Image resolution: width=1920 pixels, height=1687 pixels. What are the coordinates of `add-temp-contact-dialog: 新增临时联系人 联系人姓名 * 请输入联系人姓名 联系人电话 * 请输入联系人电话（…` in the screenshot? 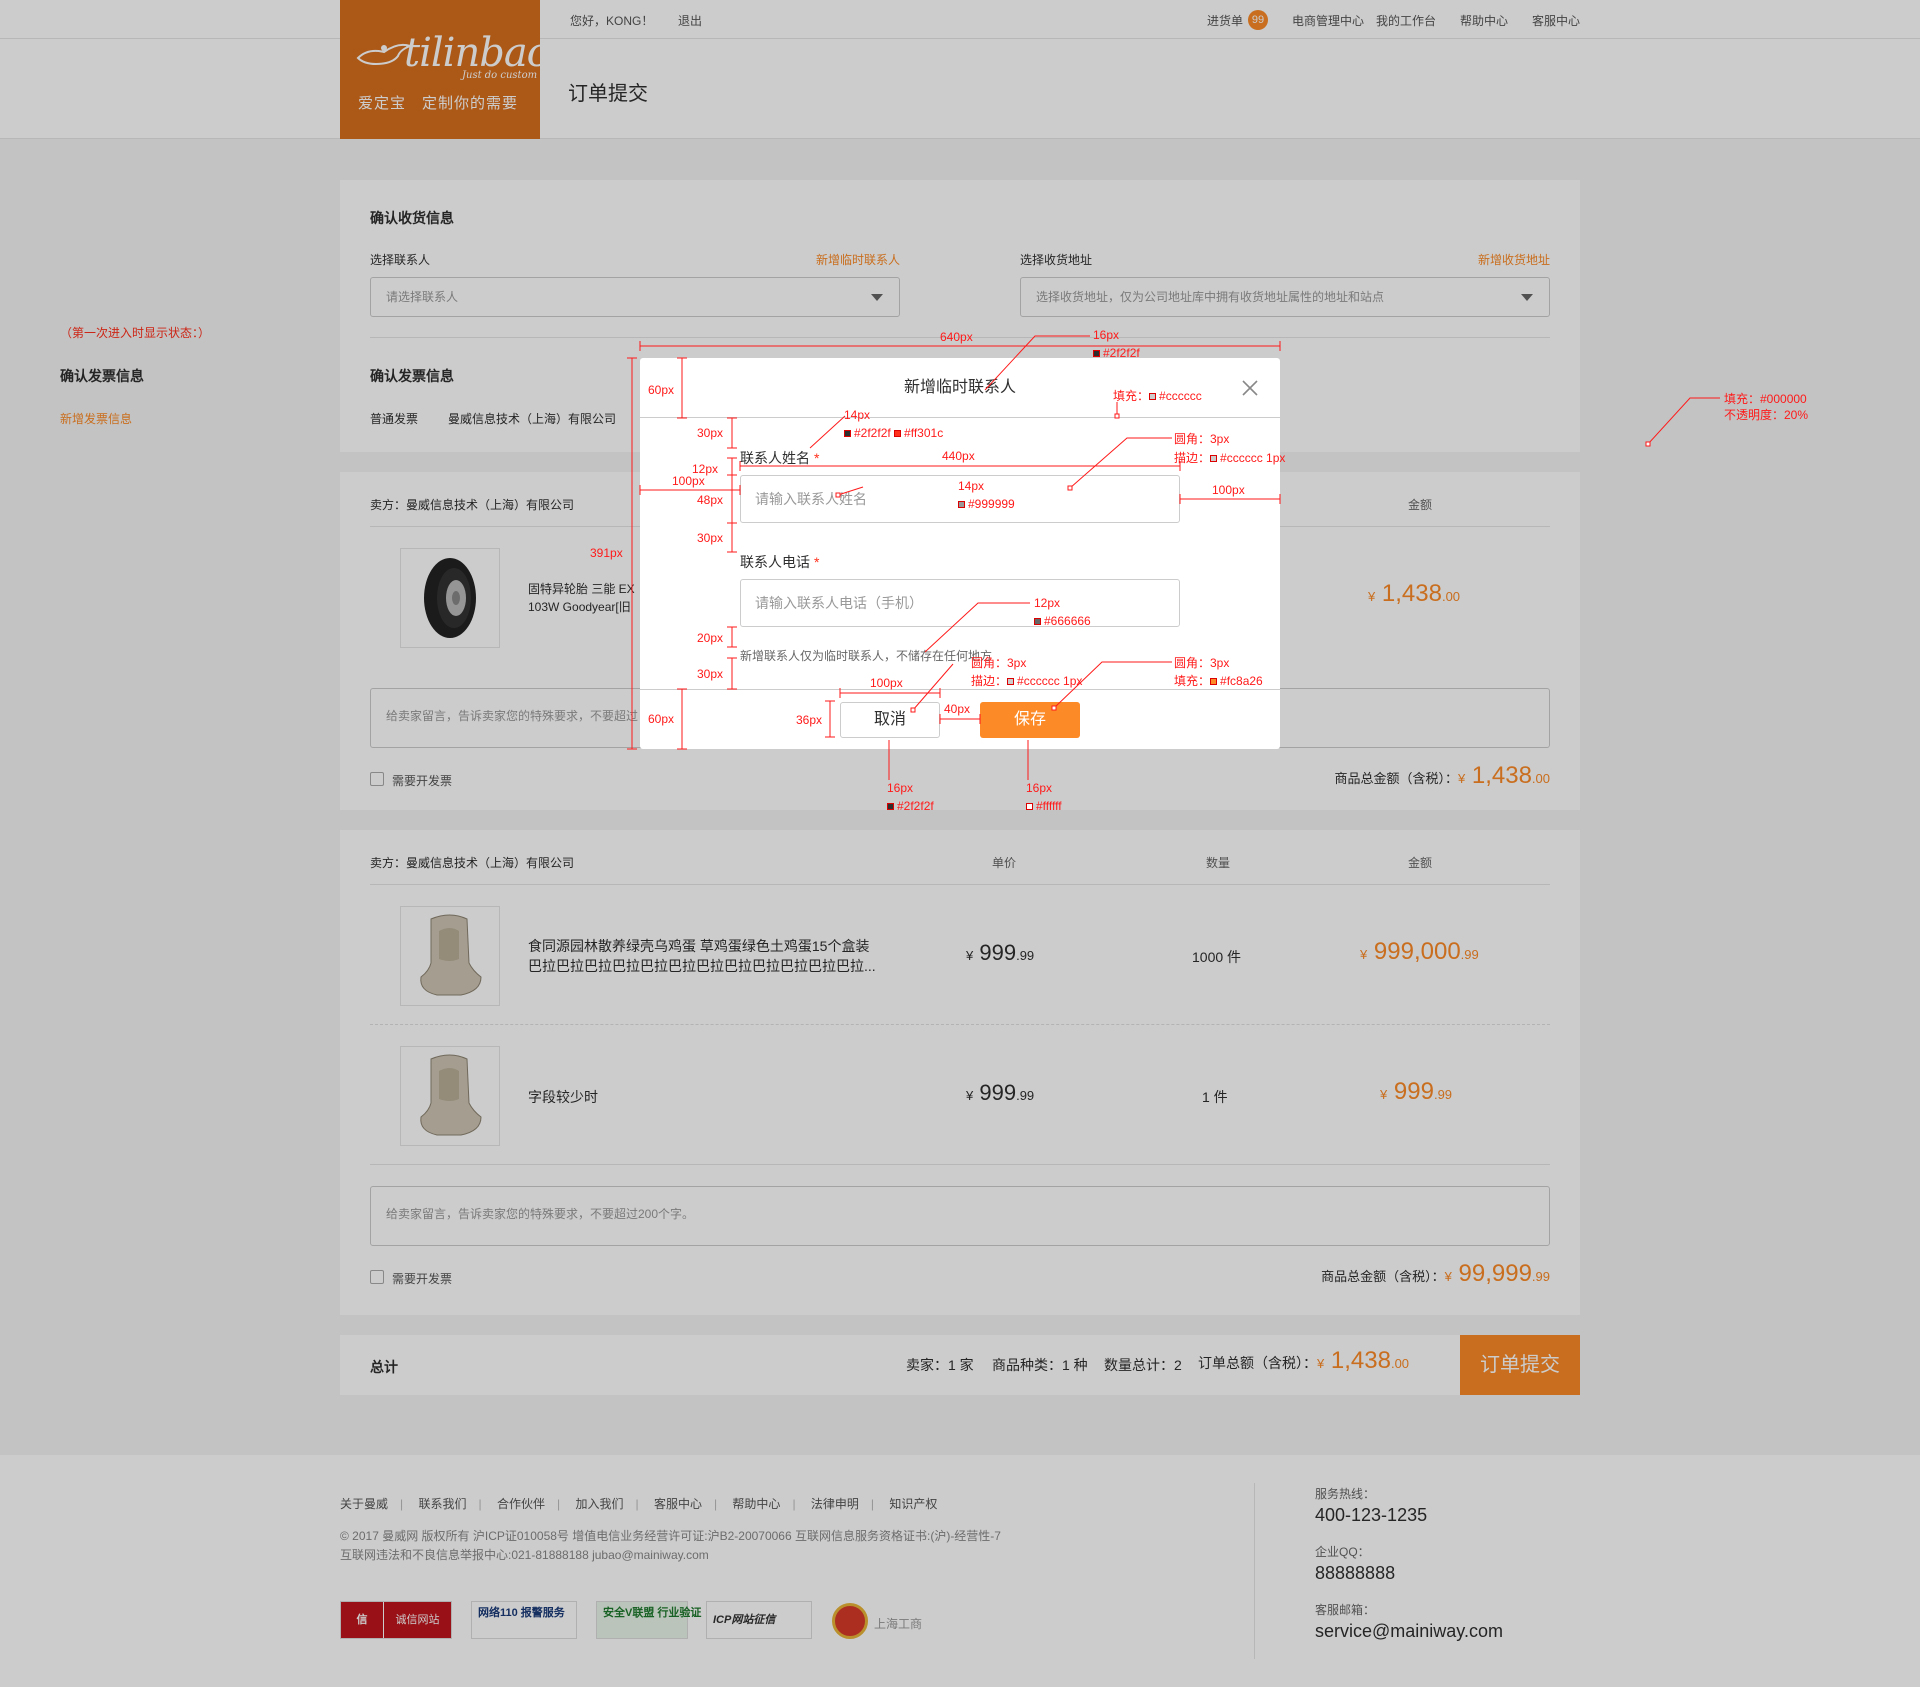 It's located at (960, 553).